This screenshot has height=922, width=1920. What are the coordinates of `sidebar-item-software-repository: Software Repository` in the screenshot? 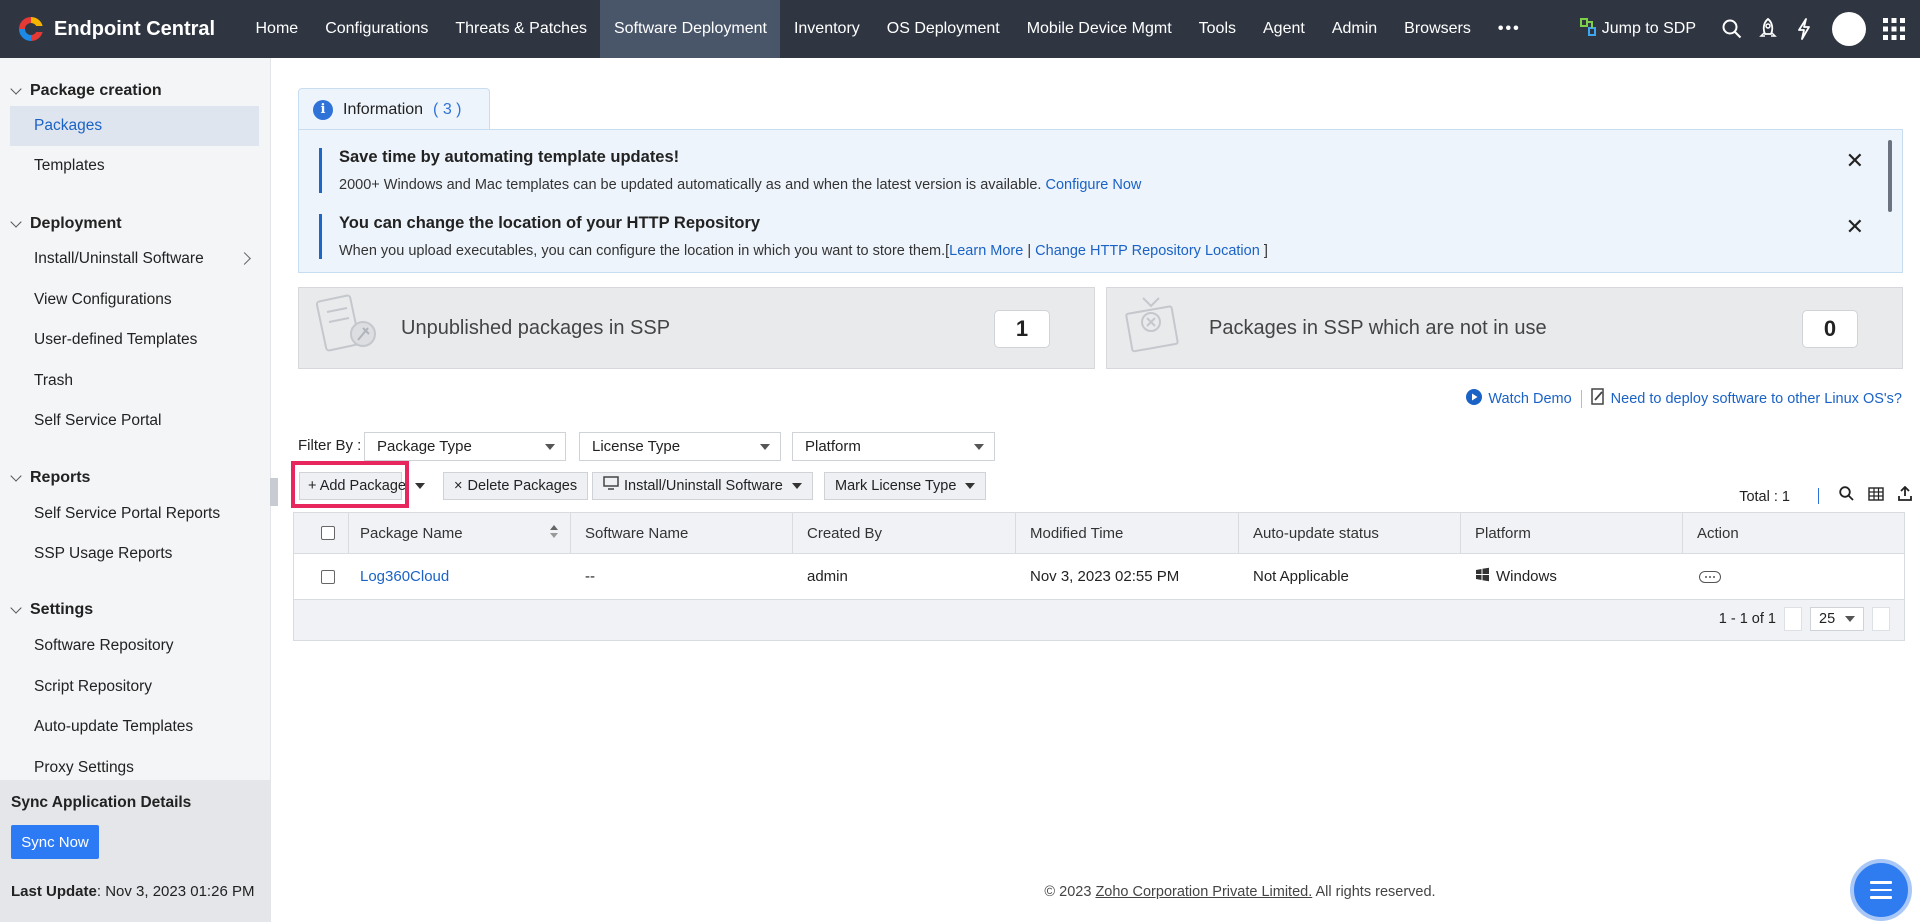 It's located at (134, 646).